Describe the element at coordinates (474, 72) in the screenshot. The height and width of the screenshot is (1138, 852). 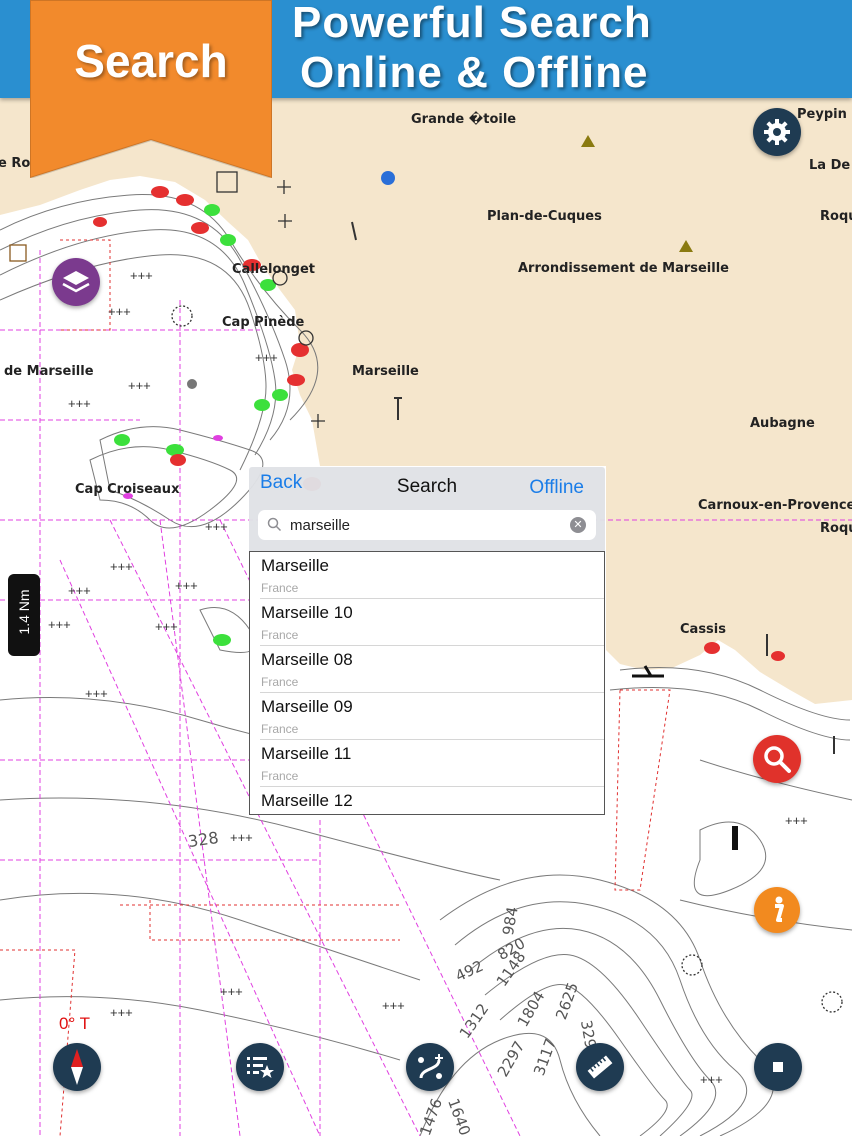
I see `banner-subheadline: Online & Offline` at that location.